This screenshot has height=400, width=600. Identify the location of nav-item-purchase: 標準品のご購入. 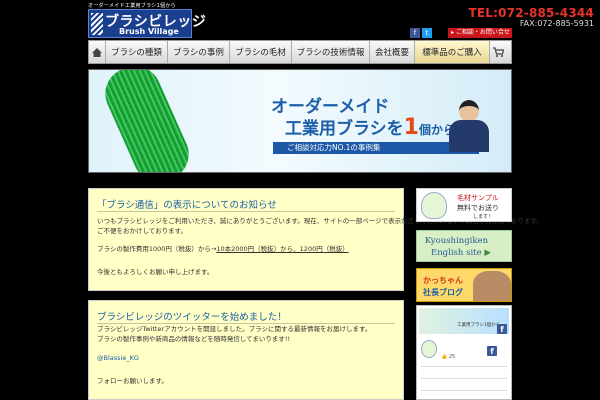
(452, 52).